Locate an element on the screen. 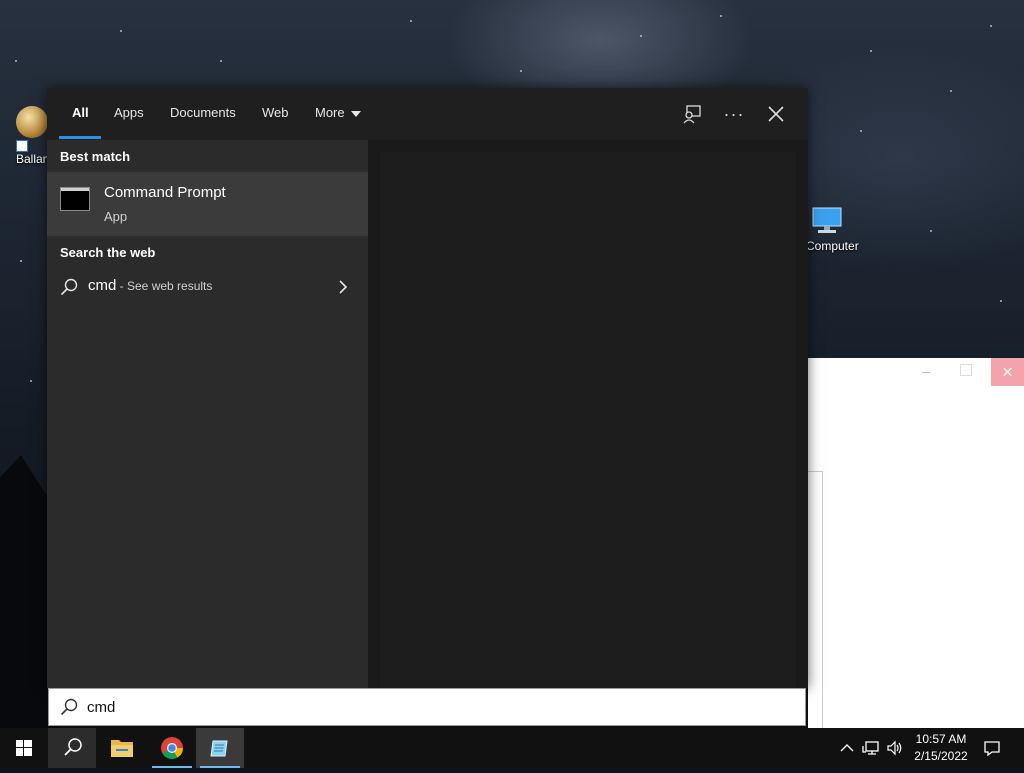 This screenshot has width=1024, height=773. windows-logo-icon is located at coordinates (24, 748).